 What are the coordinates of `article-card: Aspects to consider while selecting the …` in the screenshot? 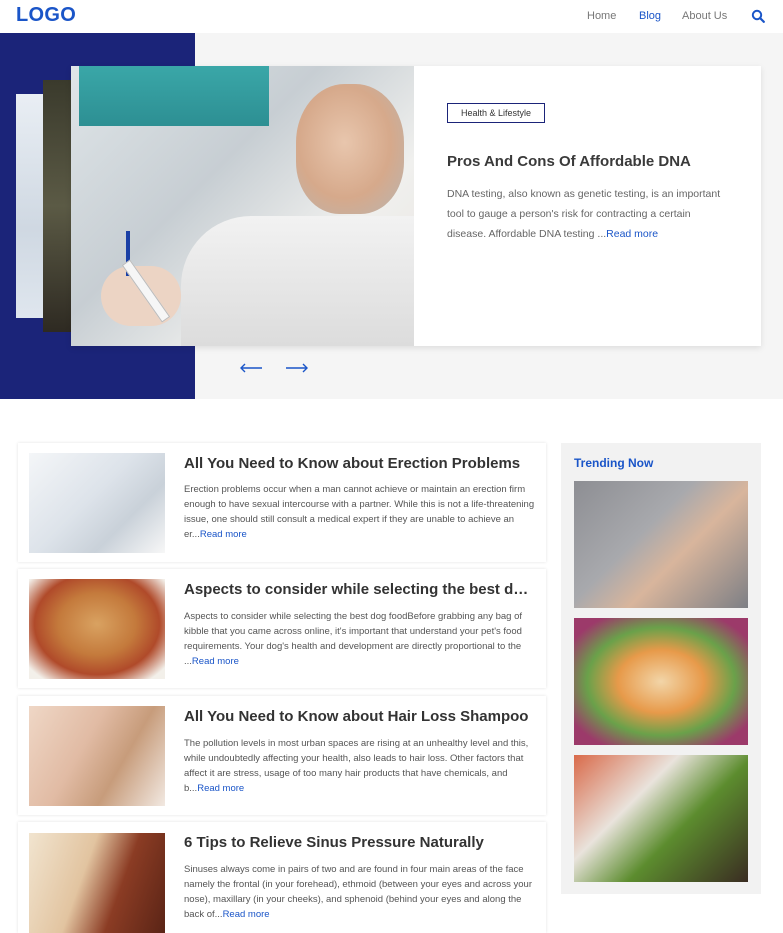 It's located at (282, 628).